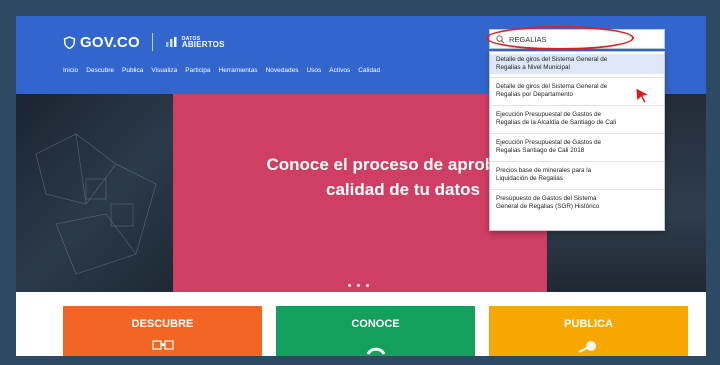 This screenshot has height=365, width=720. Describe the element at coordinates (375, 324) in the screenshot. I see `card-conoce-label: CONOCE` at that location.